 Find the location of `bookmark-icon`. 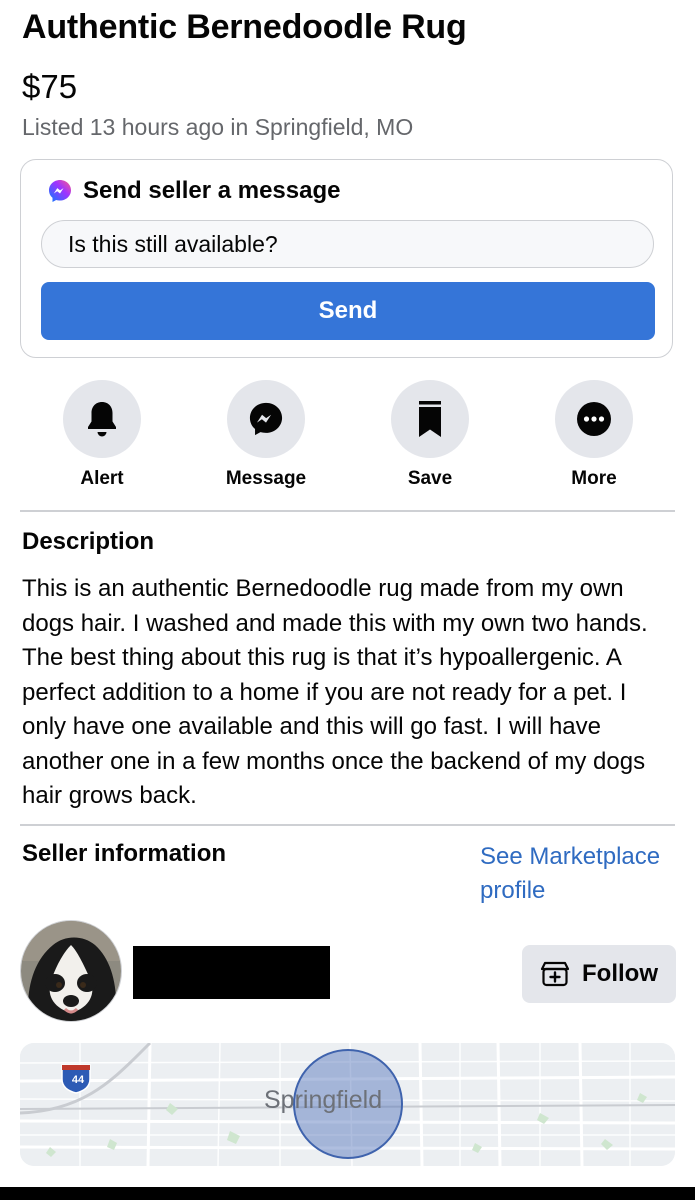

bookmark-icon is located at coordinates (430, 419).